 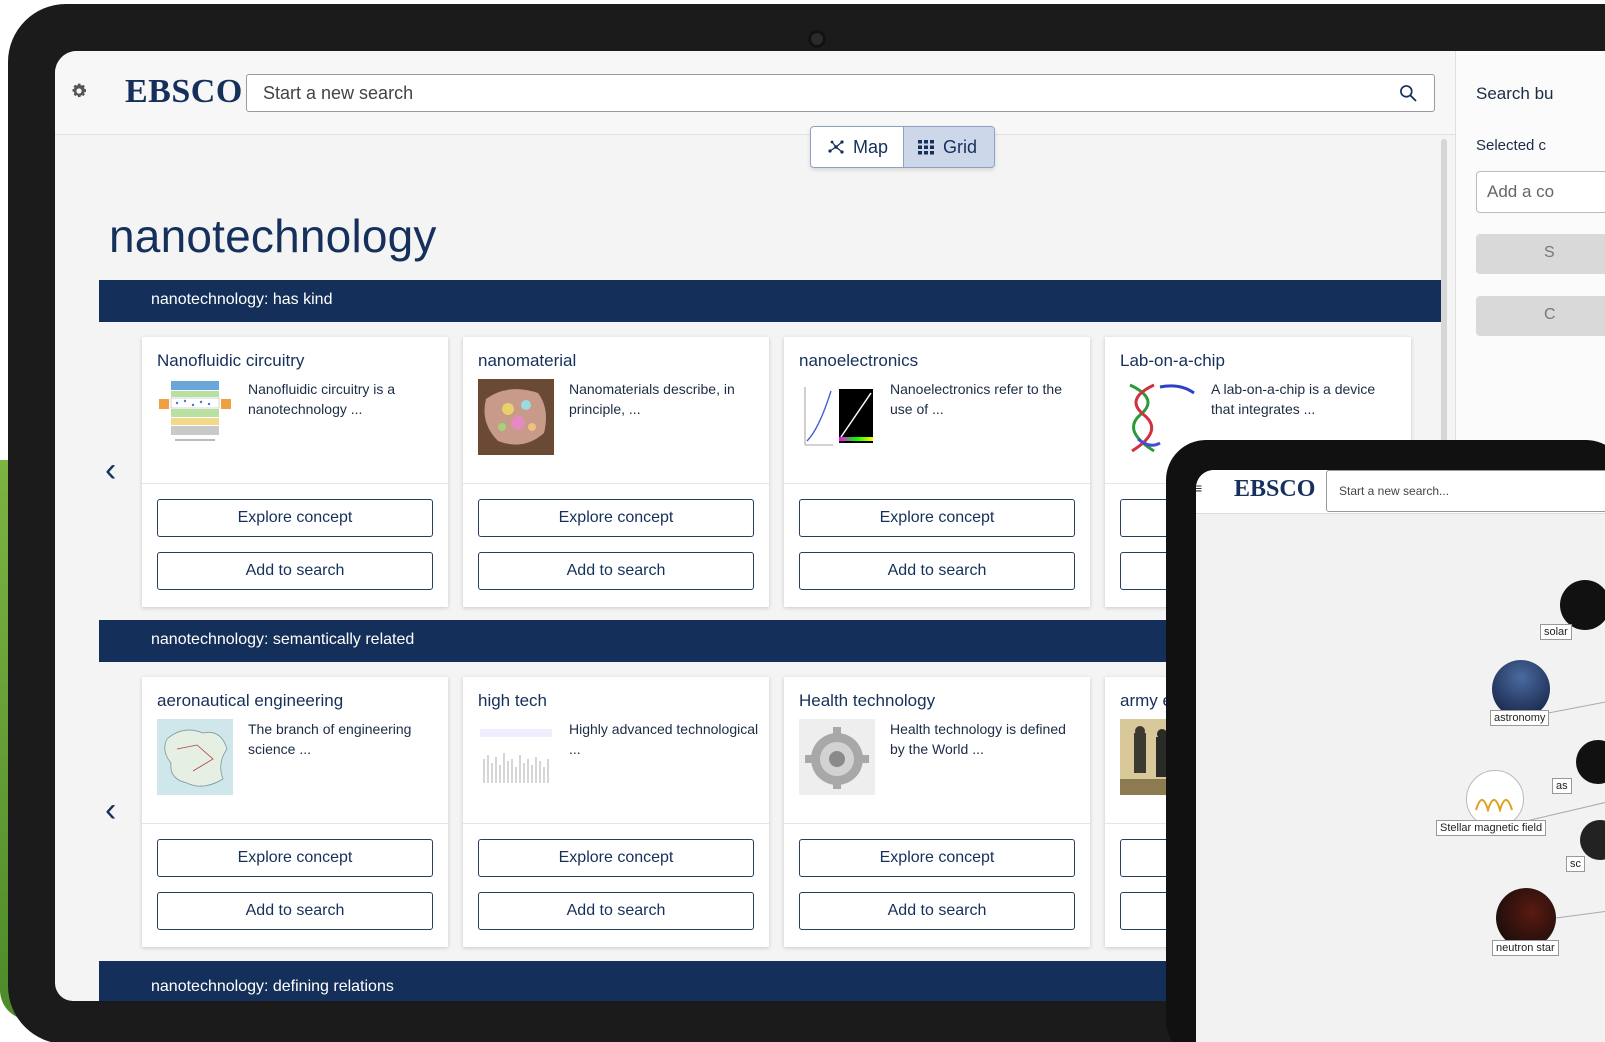 I want to click on card-title: nanoelectronics, so click(x=858, y=361).